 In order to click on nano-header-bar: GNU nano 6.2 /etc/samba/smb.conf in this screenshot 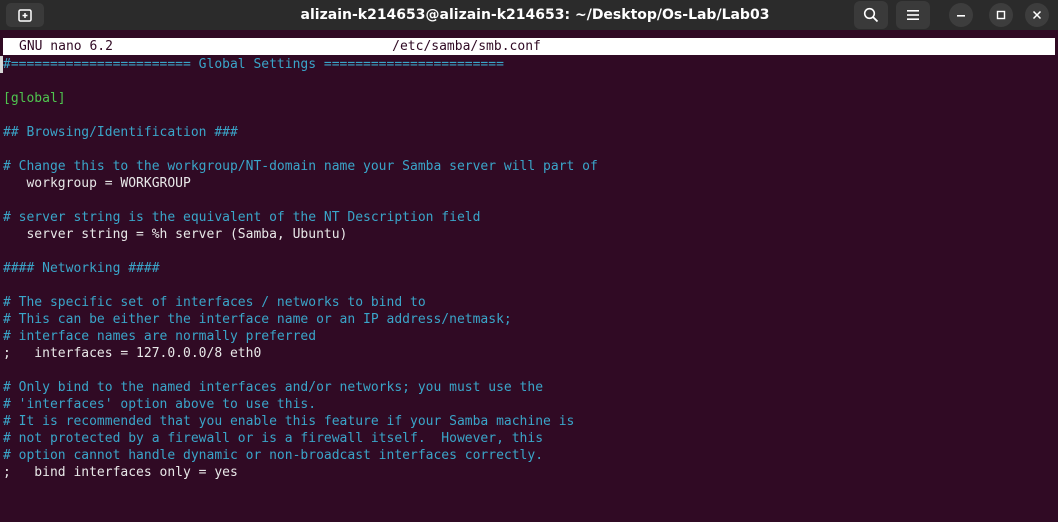, I will do `click(529, 46)`.